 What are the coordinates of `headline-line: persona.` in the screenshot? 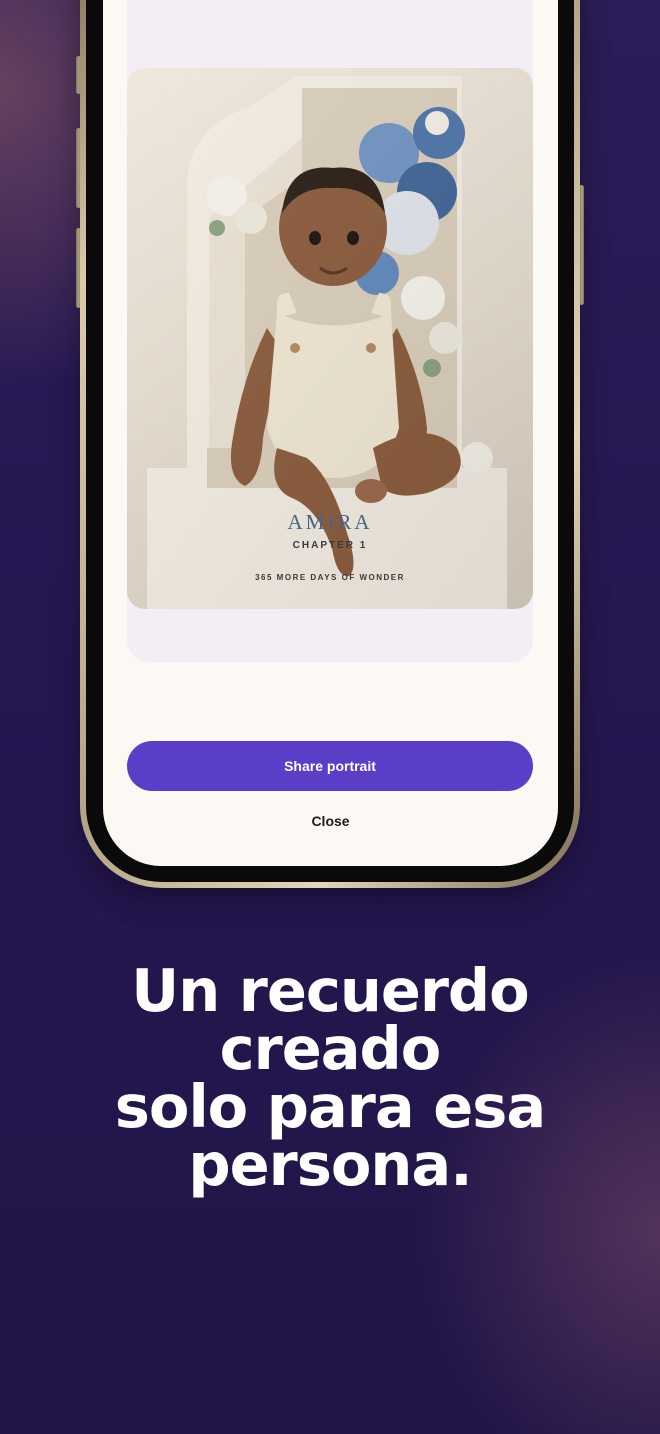 It's located at (330, 1164).